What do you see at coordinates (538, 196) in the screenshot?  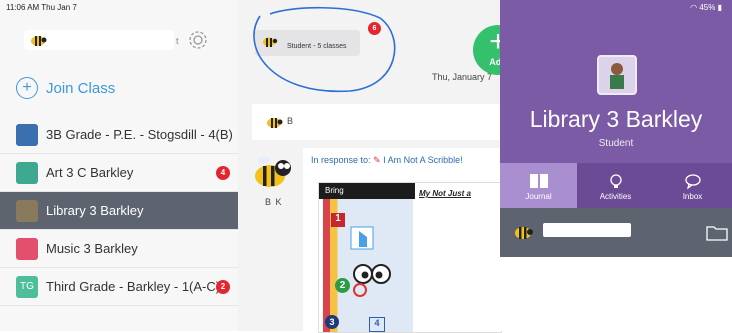 I see `tab-journal-label: Journal` at bounding box center [538, 196].